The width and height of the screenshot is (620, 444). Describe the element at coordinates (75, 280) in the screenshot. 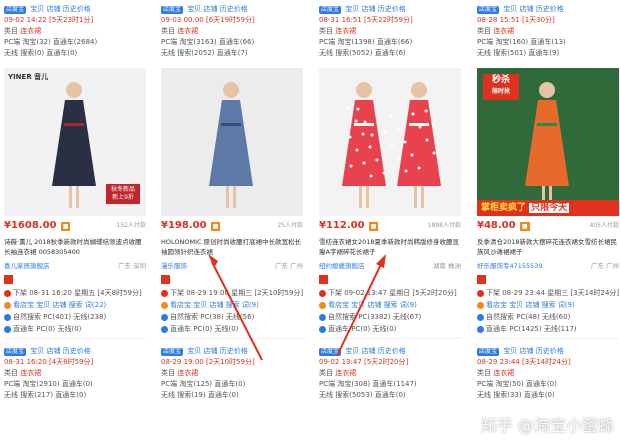

I see `icon-row` at that location.